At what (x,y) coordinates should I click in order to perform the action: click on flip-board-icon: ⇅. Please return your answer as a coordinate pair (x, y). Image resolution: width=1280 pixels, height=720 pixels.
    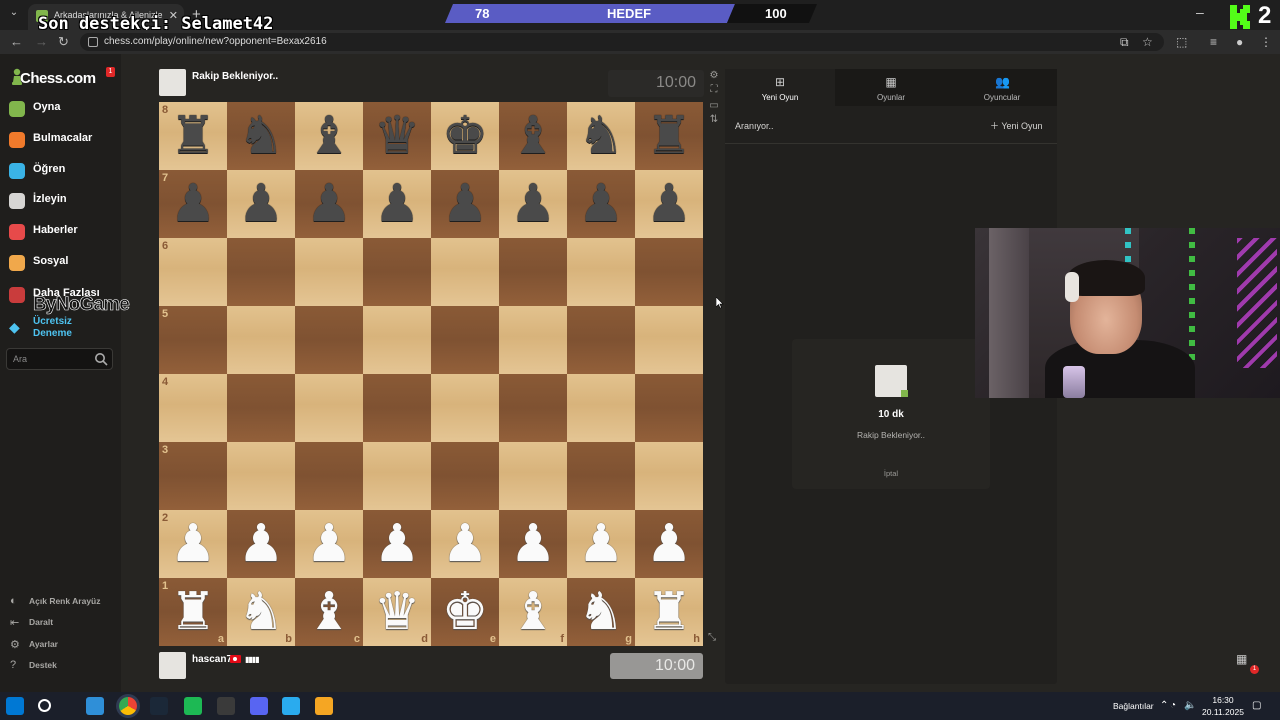
    Looking at the image, I should click on (714, 120).